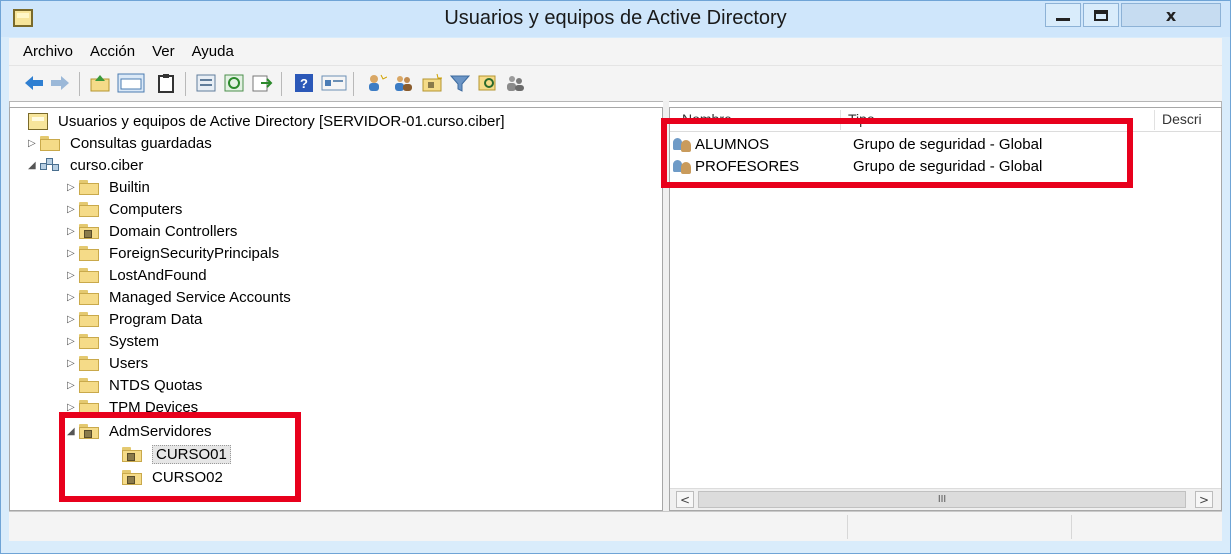  Describe the element at coordinates (376, 83) in the screenshot. I see `new-user-icon` at that location.